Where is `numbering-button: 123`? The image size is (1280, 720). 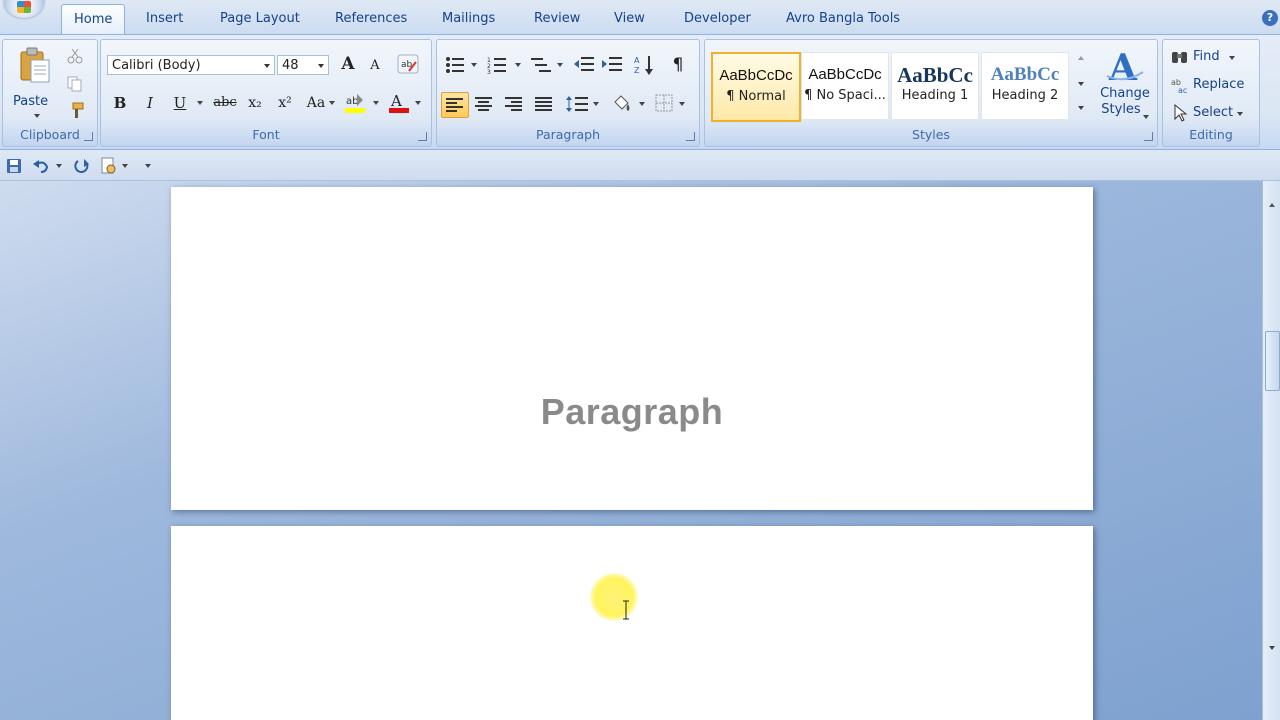
numbering-button: 123 is located at coordinates (504, 65).